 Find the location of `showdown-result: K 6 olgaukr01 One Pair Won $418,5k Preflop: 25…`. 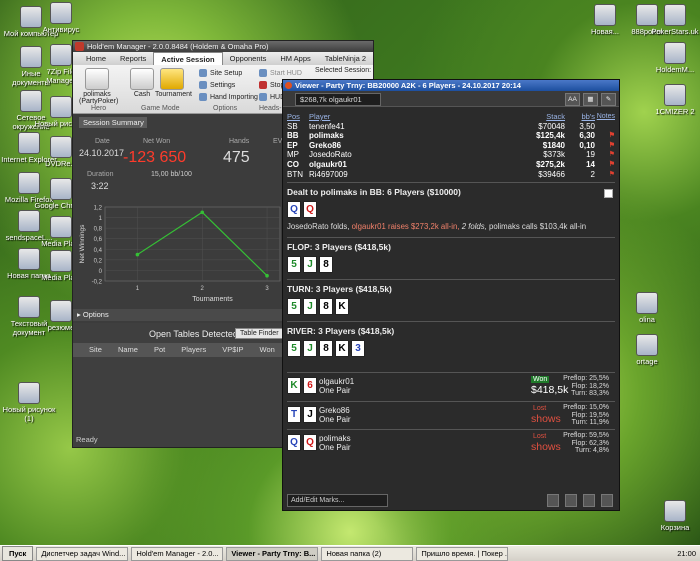

showdown-result: K 6 olgaukr01 One Pair Won $418,5k Preflop: 25… is located at coordinates (451, 384).